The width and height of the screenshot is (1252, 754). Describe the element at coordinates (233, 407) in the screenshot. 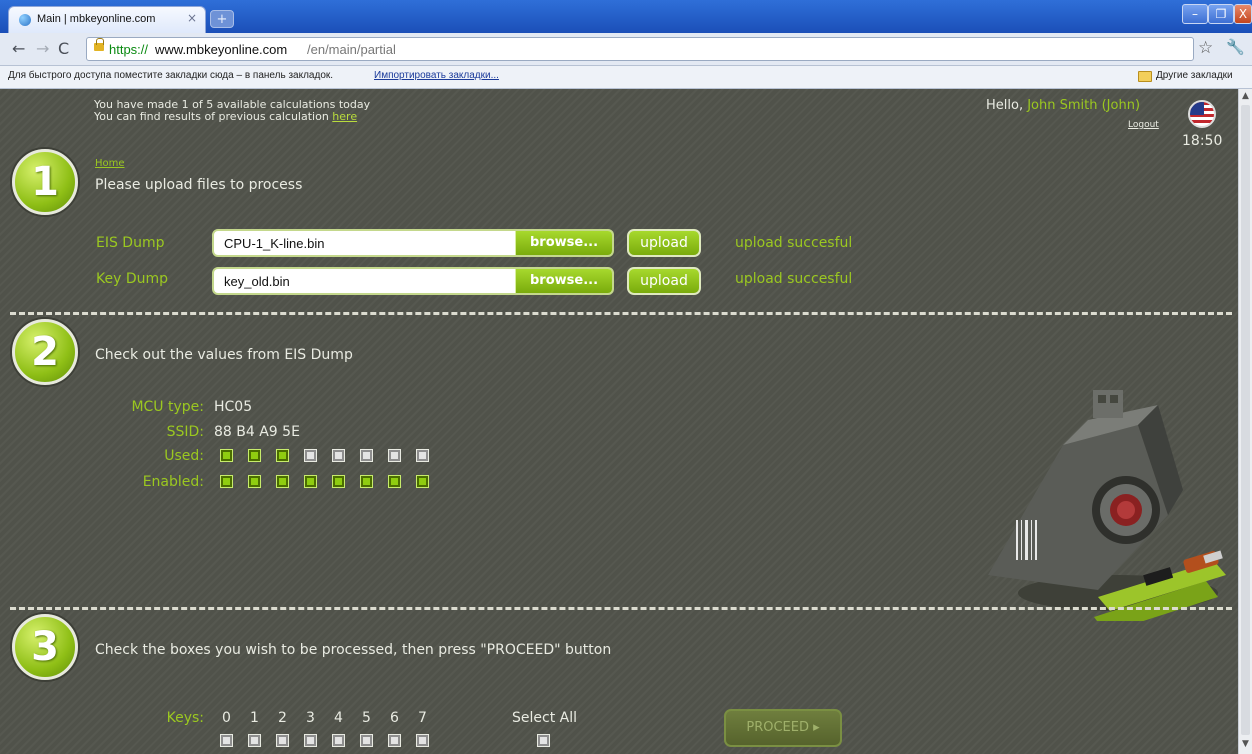

I see `mcu-type-value: HC05` at that location.